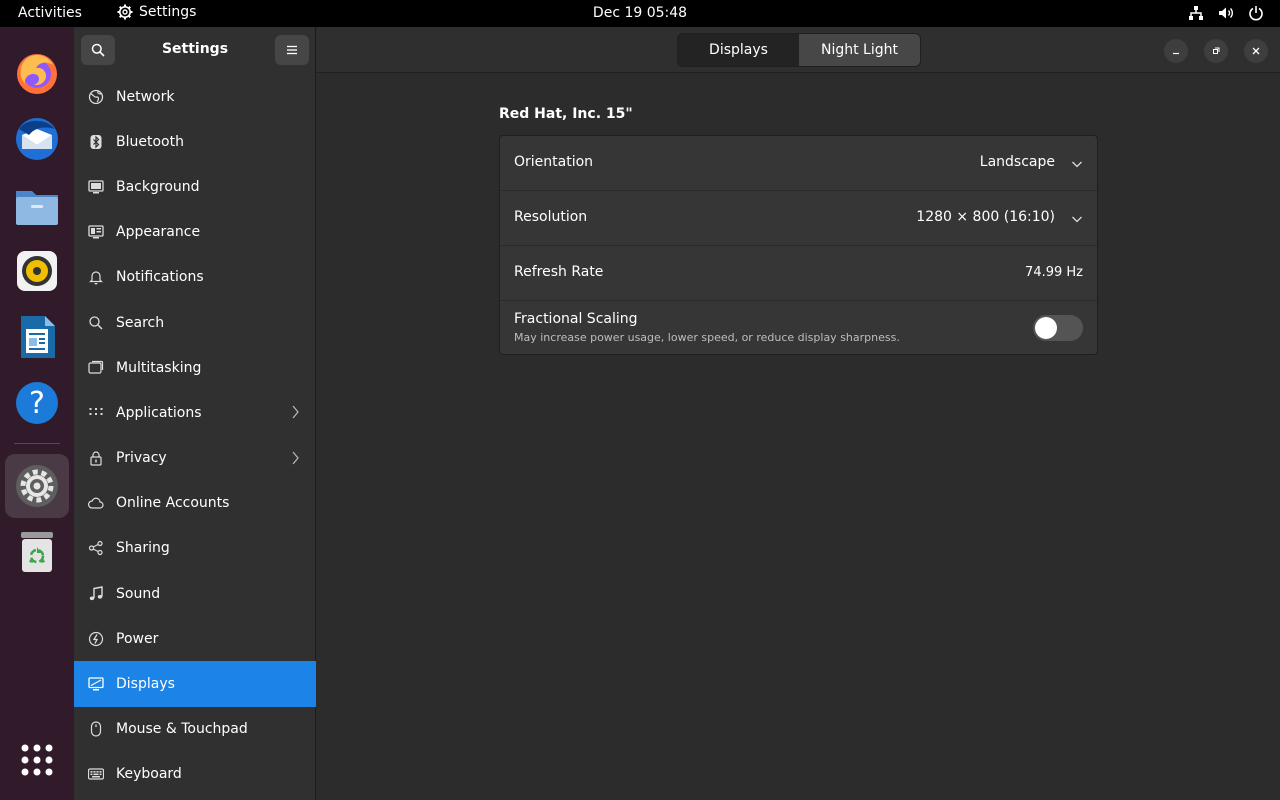 This screenshot has width=1280, height=800. What do you see at coordinates (195, 638) in the screenshot?
I see `sidebar-item-power: Power` at bounding box center [195, 638].